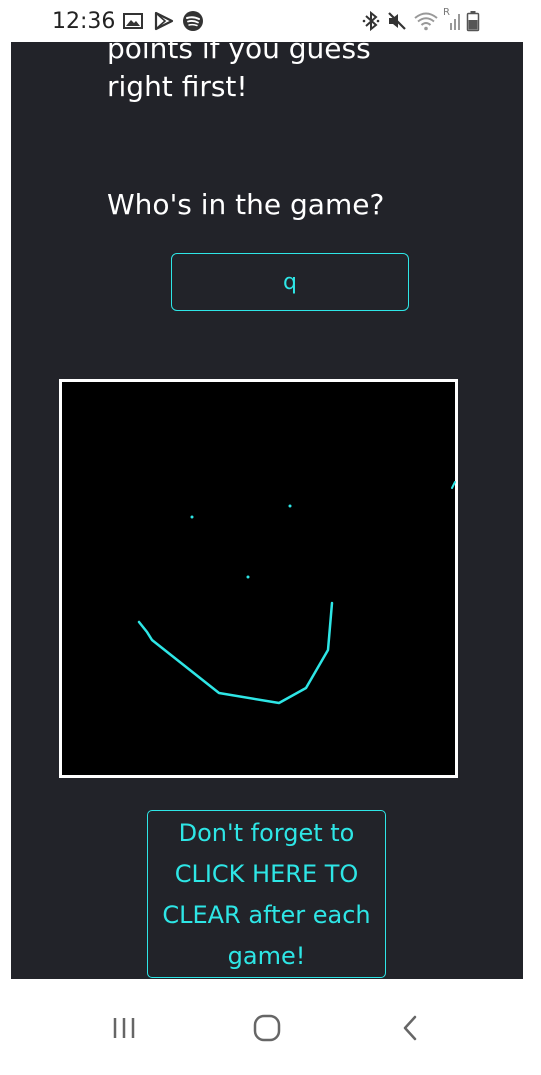 This screenshot has height=1075, width=541. I want to click on image-icon, so click(133, 21).